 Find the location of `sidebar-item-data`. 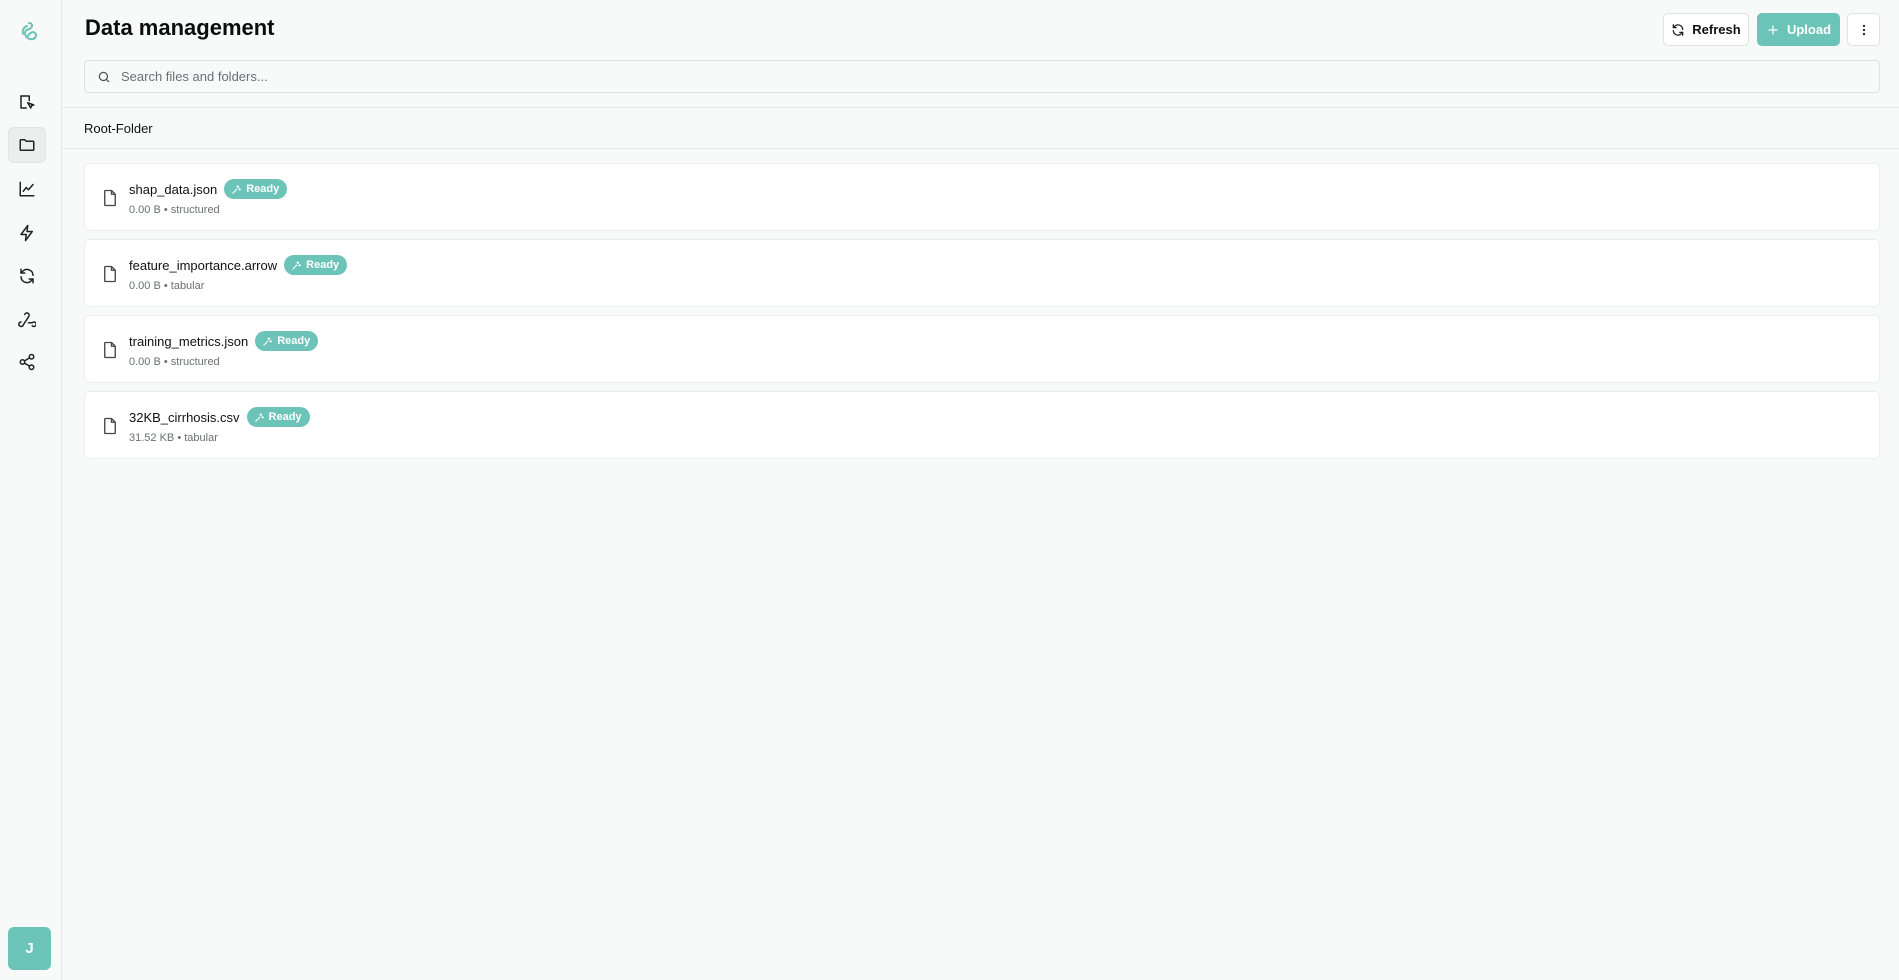

sidebar-item-data is located at coordinates (27, 145).